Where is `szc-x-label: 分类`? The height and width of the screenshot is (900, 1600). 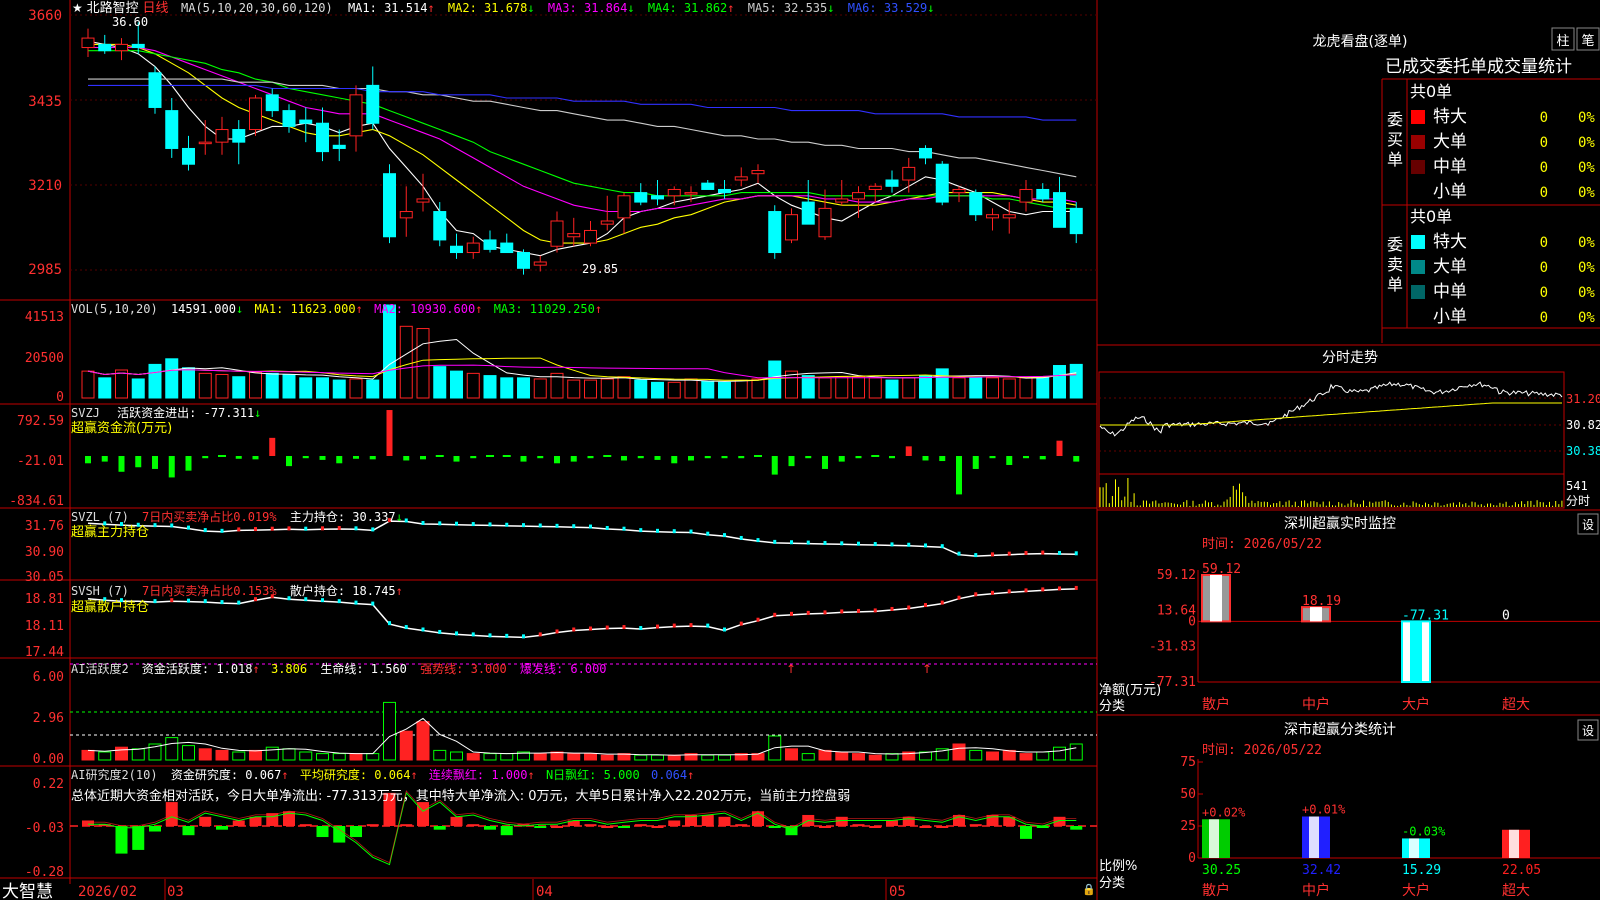 szc-x-label: 分类 is located at coordinates (1112, 883).